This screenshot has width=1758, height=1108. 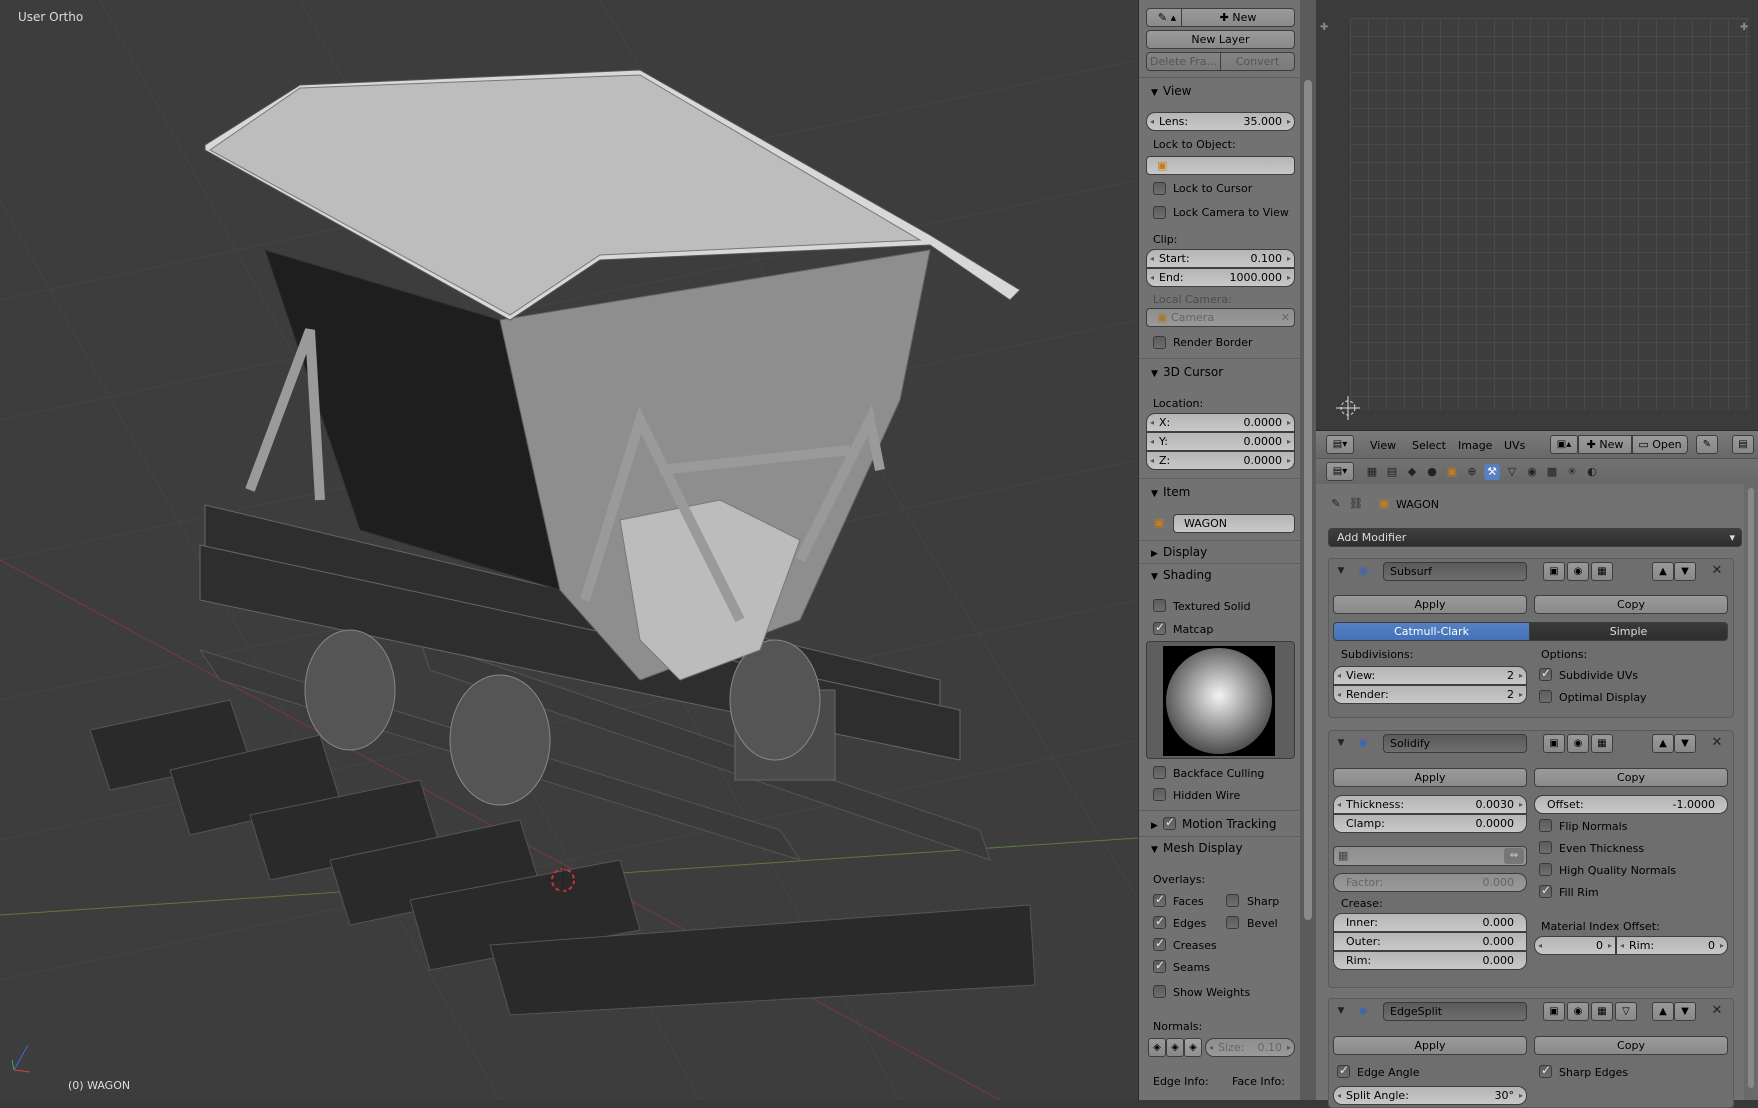 I want to click on motion-tracking-checkbox, so click(x=1169, y=822).